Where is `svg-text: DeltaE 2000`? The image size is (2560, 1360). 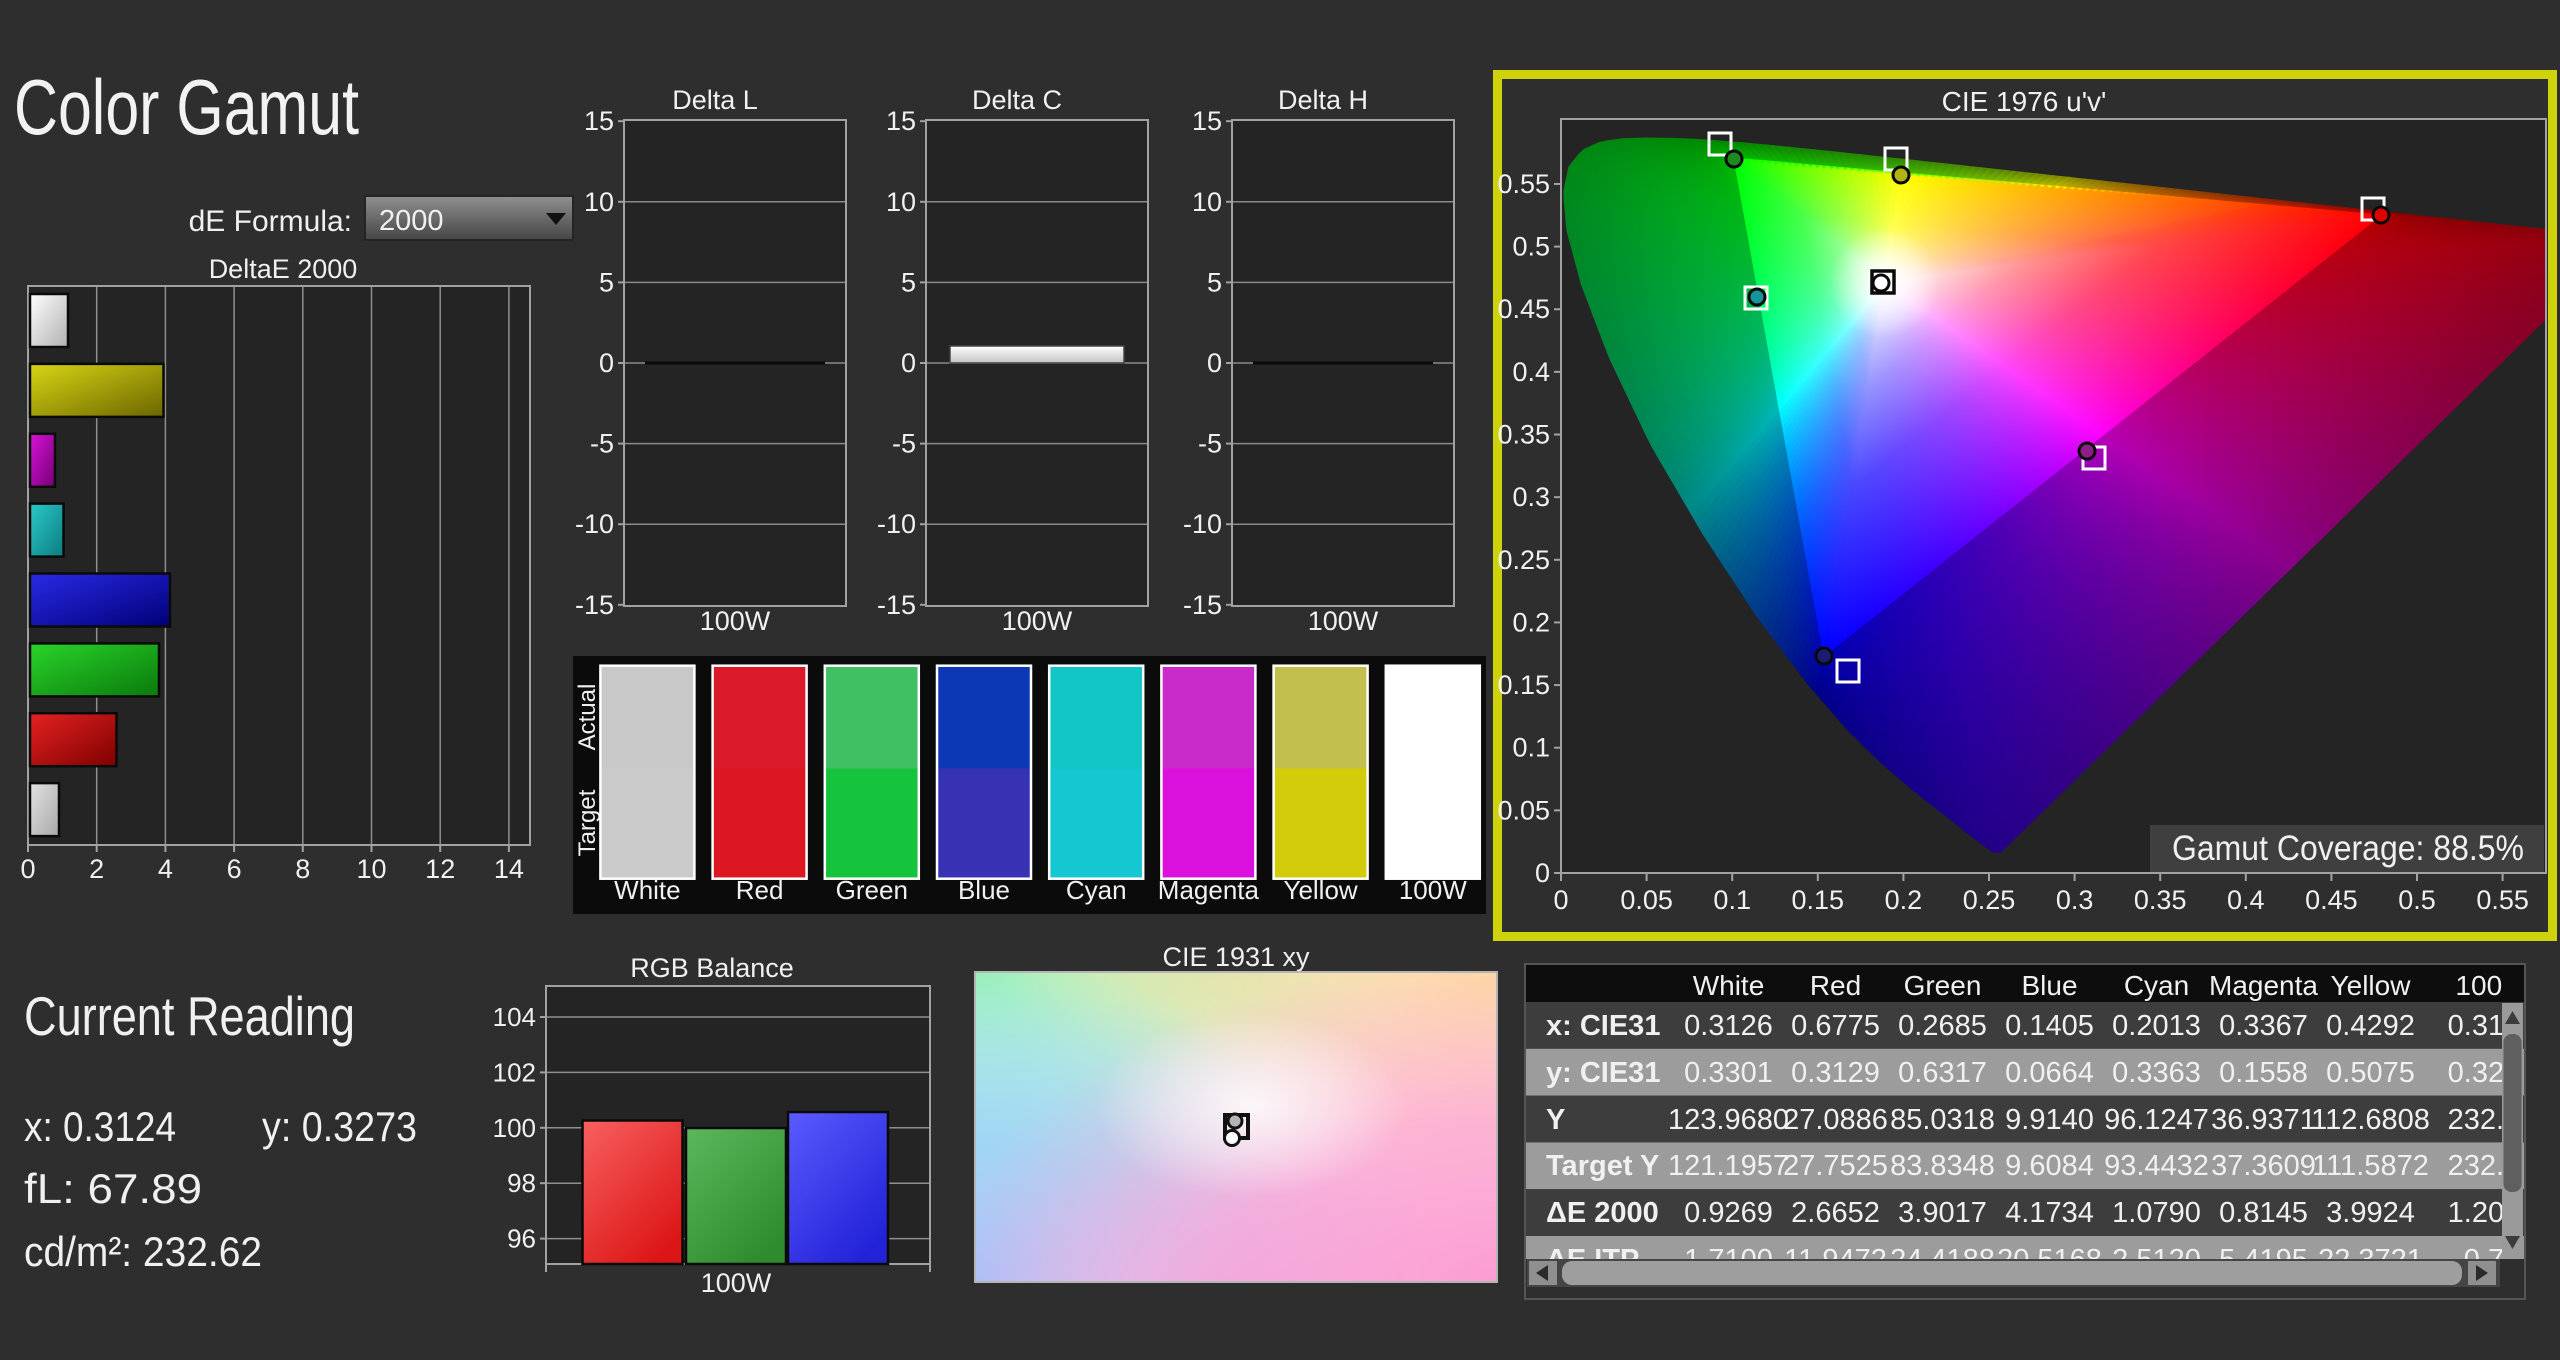 svg-text: DeltaE 2000 is located at coordinates (283, 269).